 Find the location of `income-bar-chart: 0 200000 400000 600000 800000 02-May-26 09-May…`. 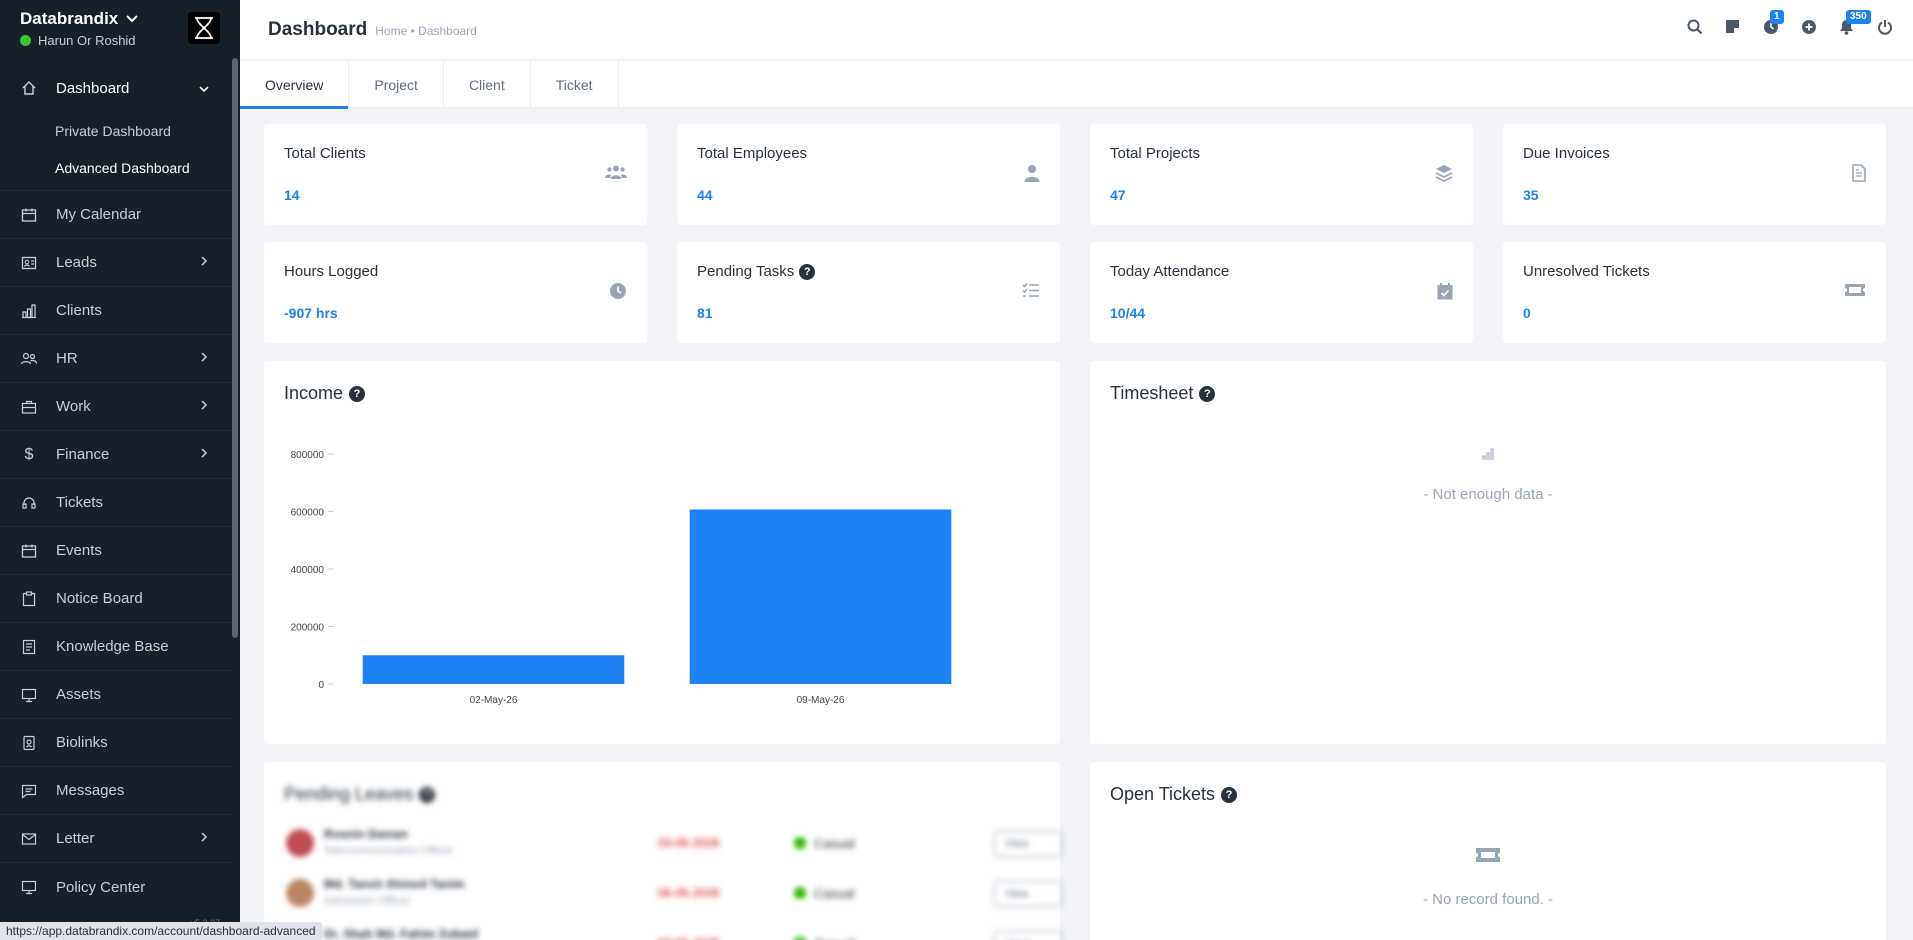

income-bar-chart: 0 200000 400000 600000 800000 02-May-26 09-May… is located at coordinates (621, 578).